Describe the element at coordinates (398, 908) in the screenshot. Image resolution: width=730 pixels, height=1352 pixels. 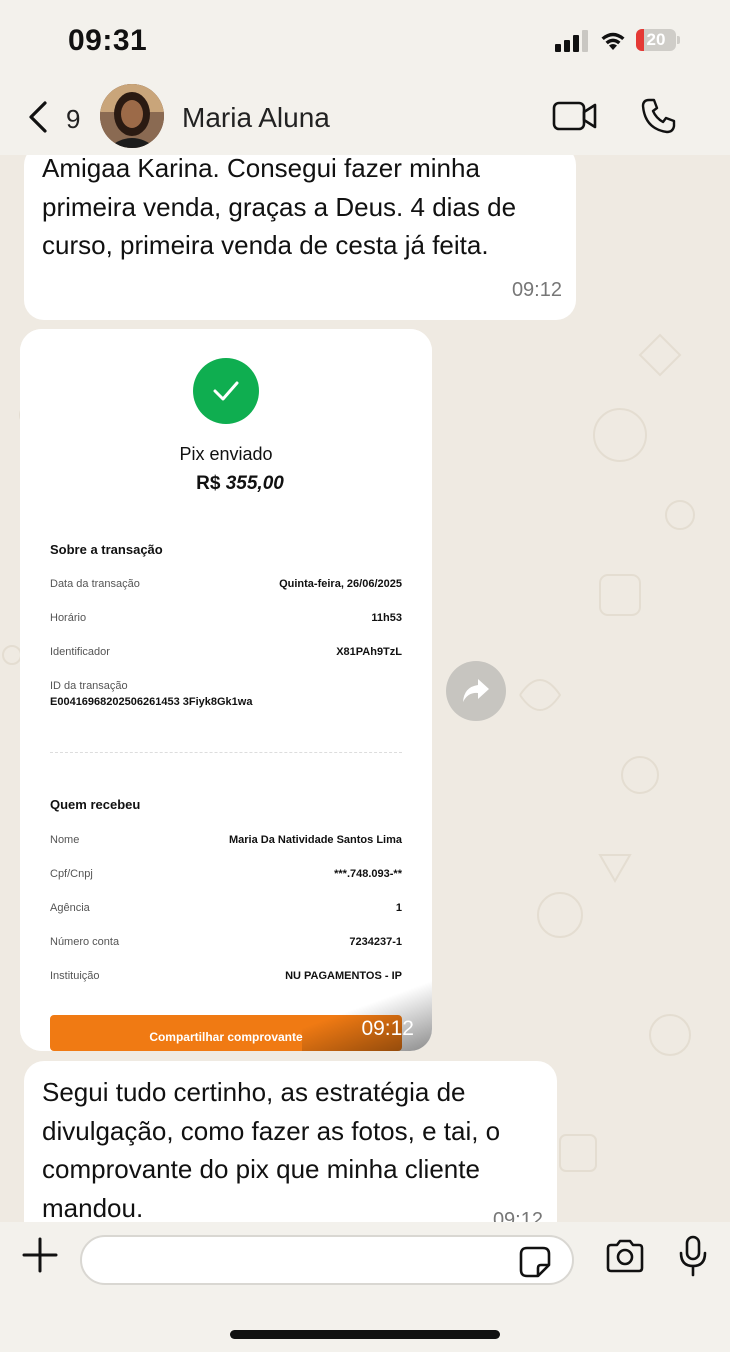
I see `row-value: 1` at that location.